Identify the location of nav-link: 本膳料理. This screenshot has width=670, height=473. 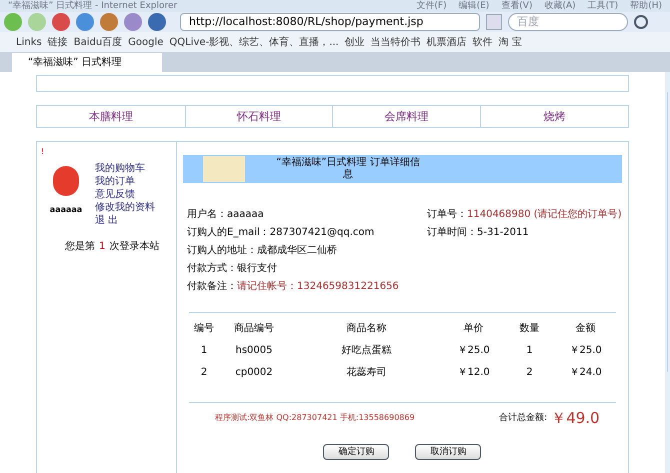
(111, 116).